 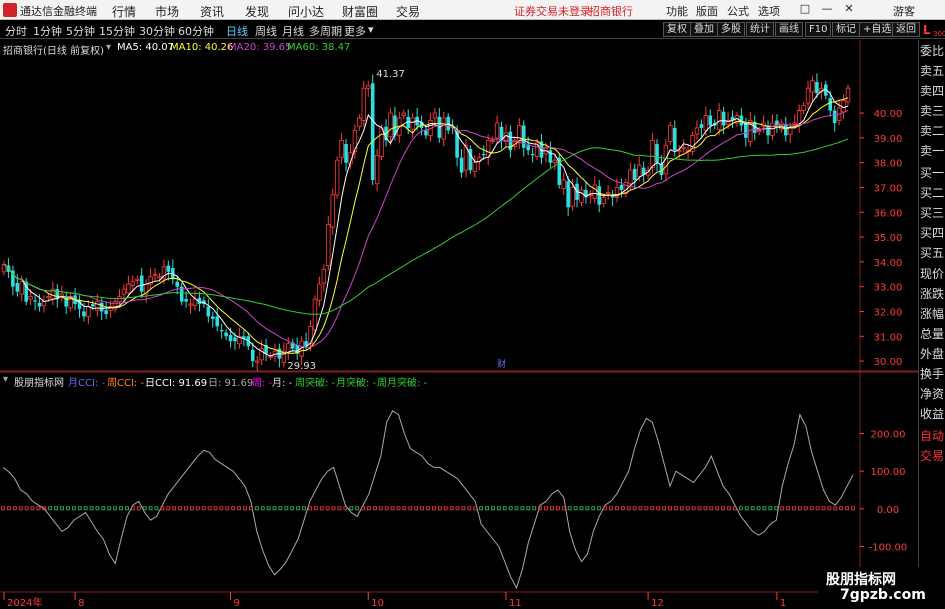 I want to click on price-tick-label: 37.00, so click(x=888, y=188).